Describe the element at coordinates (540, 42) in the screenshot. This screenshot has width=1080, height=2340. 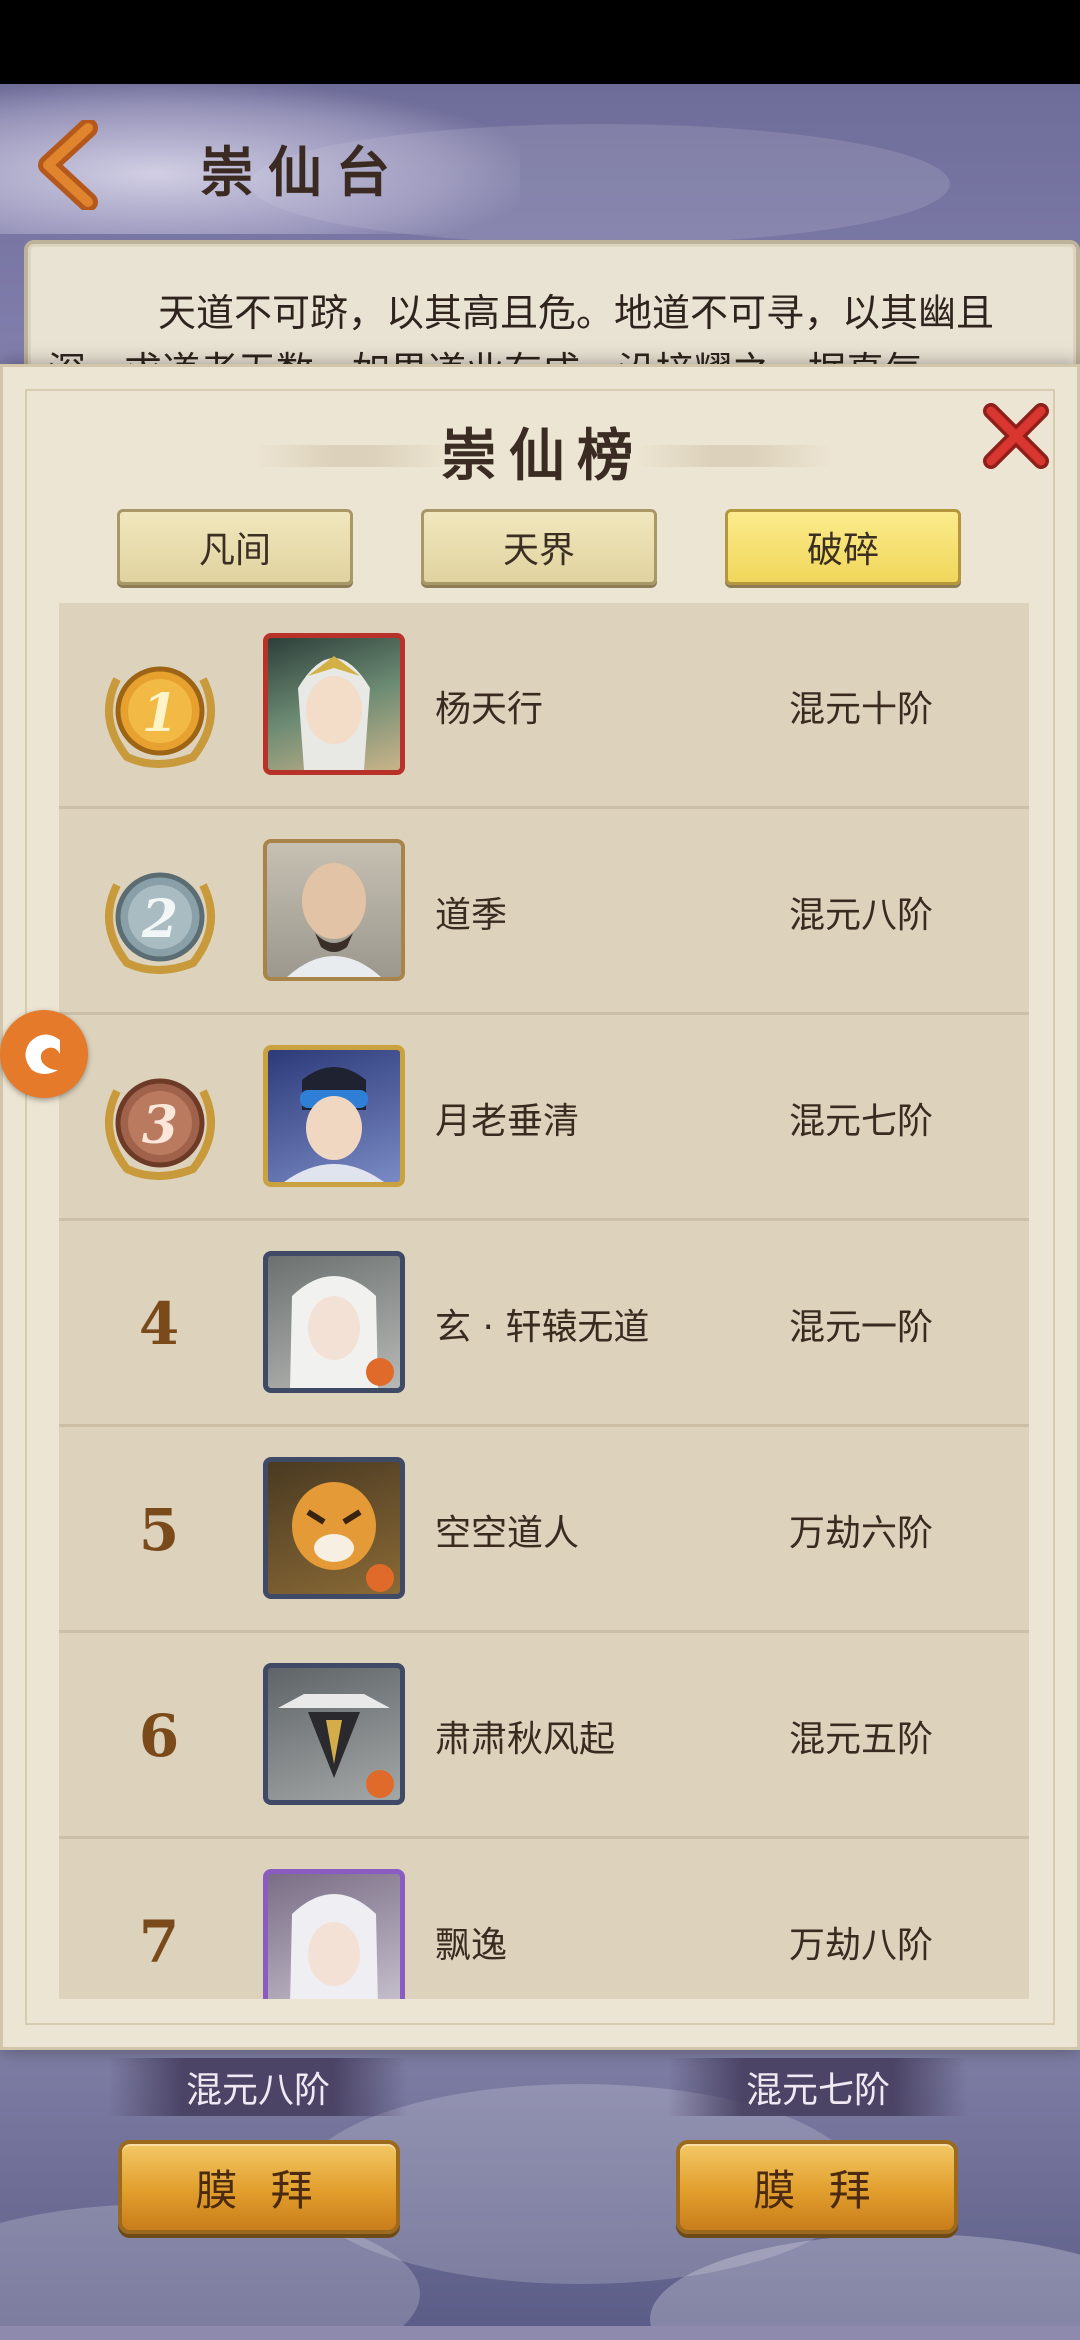
I see `status-bar` at that location.